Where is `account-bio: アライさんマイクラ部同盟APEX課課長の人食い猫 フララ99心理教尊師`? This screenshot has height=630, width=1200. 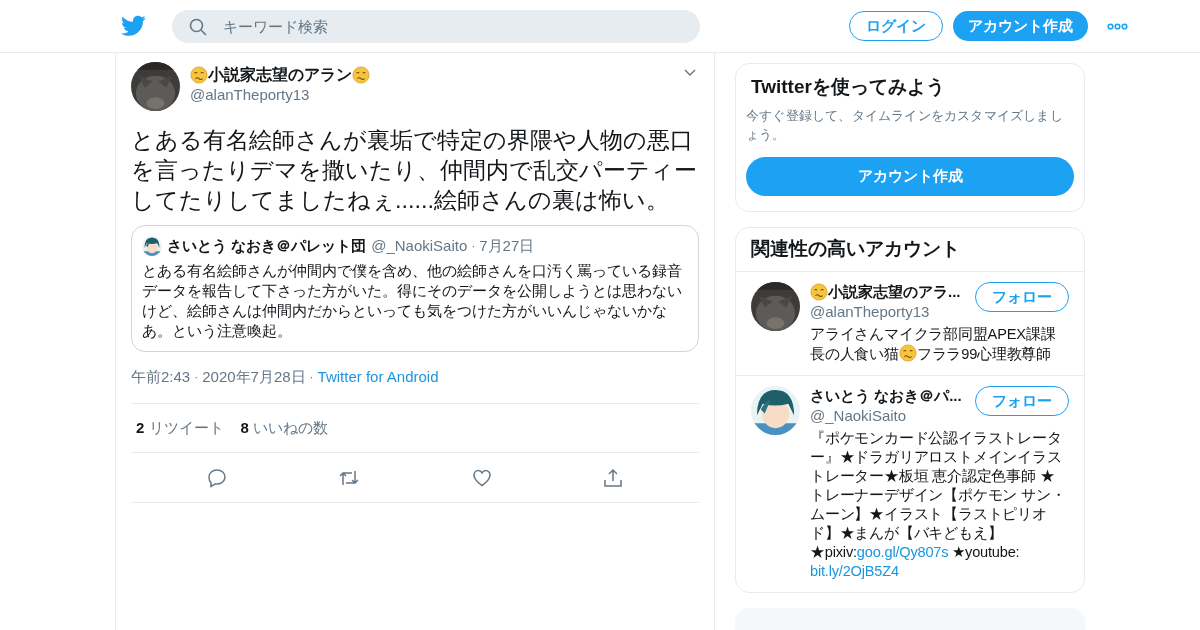 account-bio: アライさんマイクラ部同盟APEX課課長の人食い猫 フララ99心理教尊師 is located at coordinates (933, 344).